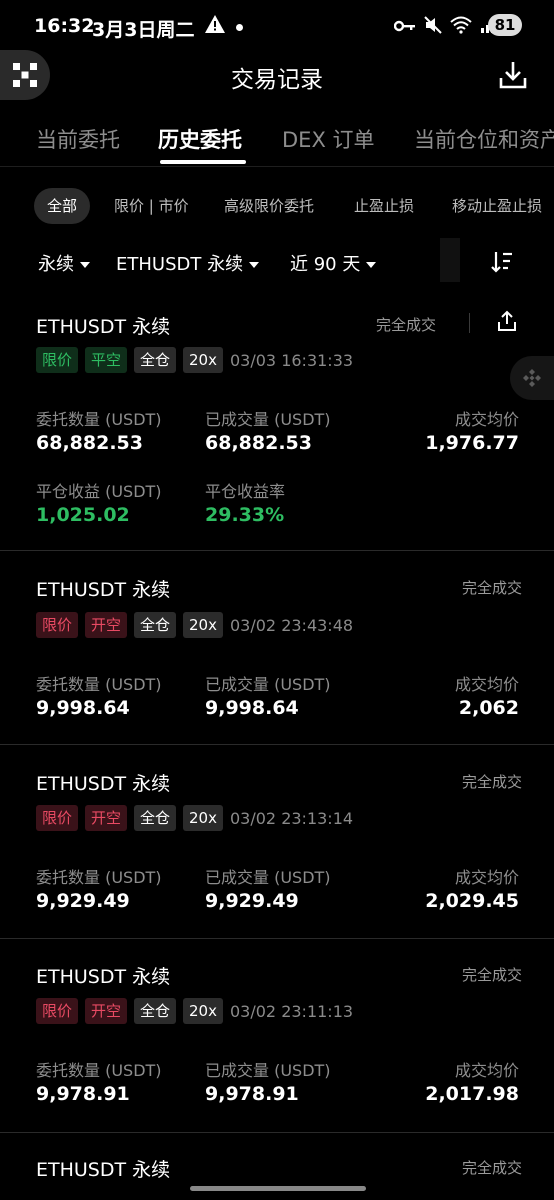 This screenshot has height=1200, width=554. What do you see at coordinates (505, 25) in the screenshot?
I see `battery-indicator: 81` at bounding box center [505, 25].